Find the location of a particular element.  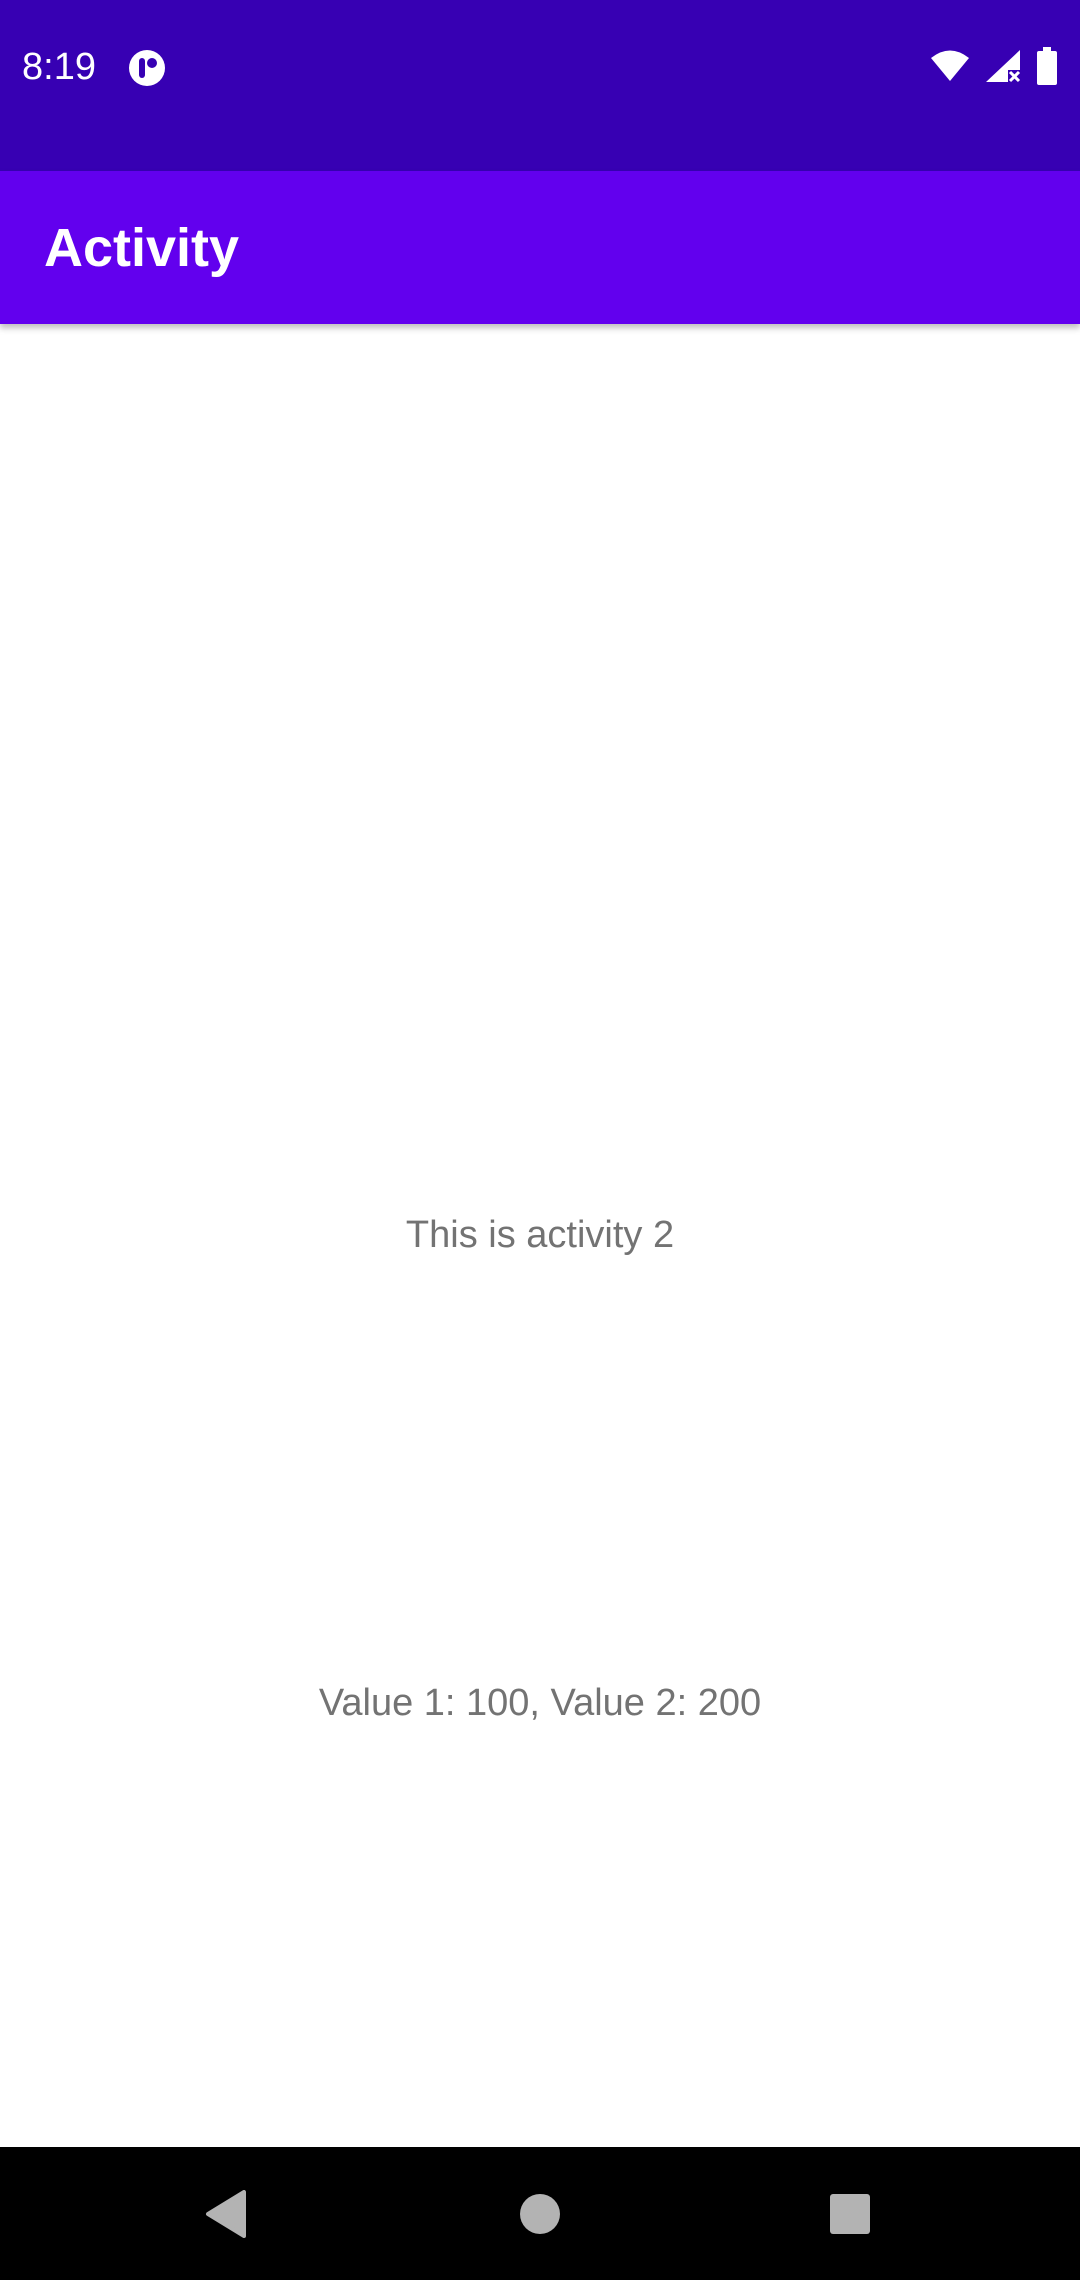

recents-icon is located at coordinates (850, 2213).